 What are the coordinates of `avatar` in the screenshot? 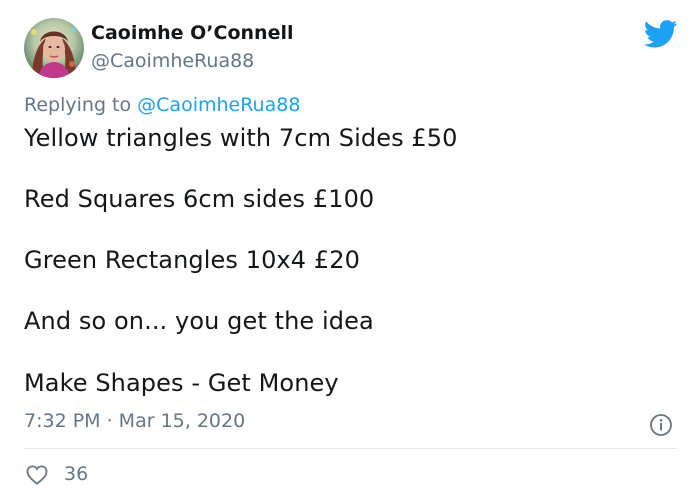 It's located at (54, 48).